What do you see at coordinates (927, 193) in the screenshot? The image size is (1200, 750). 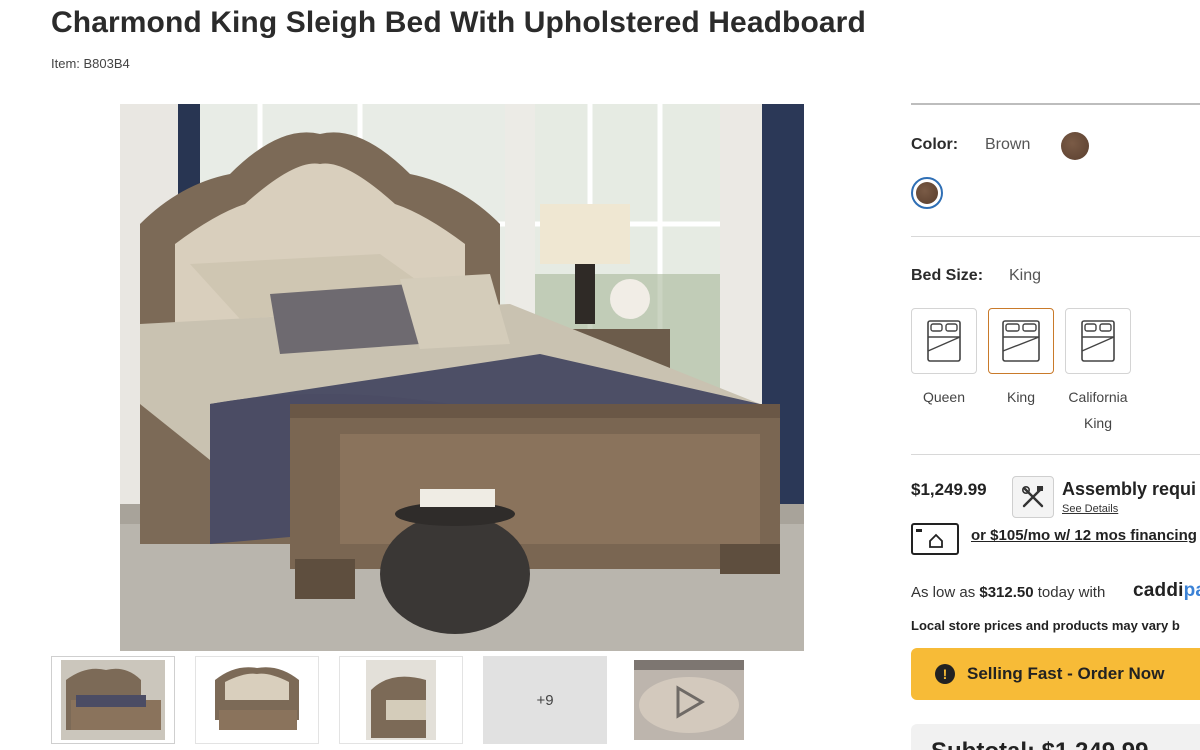 I see `color-swatch-brown` at bounding box center [927, 193].